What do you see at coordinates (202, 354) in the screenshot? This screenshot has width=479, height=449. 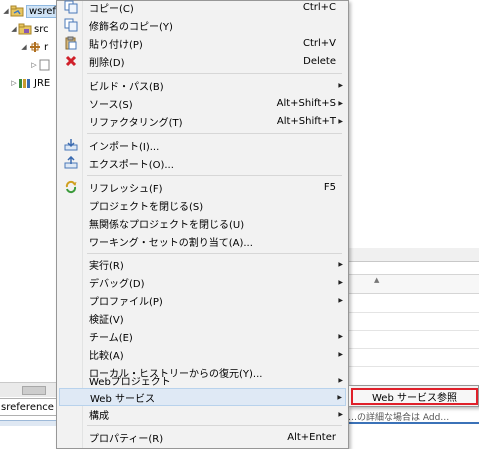 I see `menu-item-compare: 比較(A) ▶` at bounding box center [202, 354].